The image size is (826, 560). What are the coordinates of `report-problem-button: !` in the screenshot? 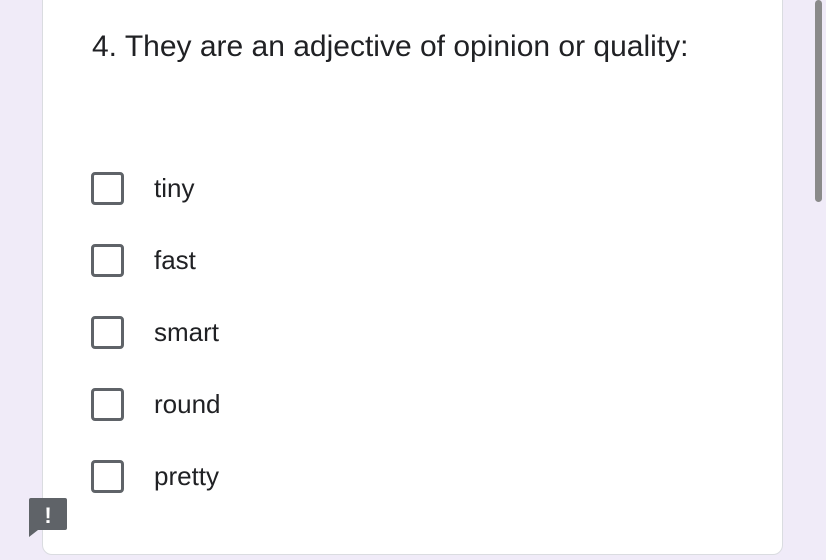 It's located at (48, 517).